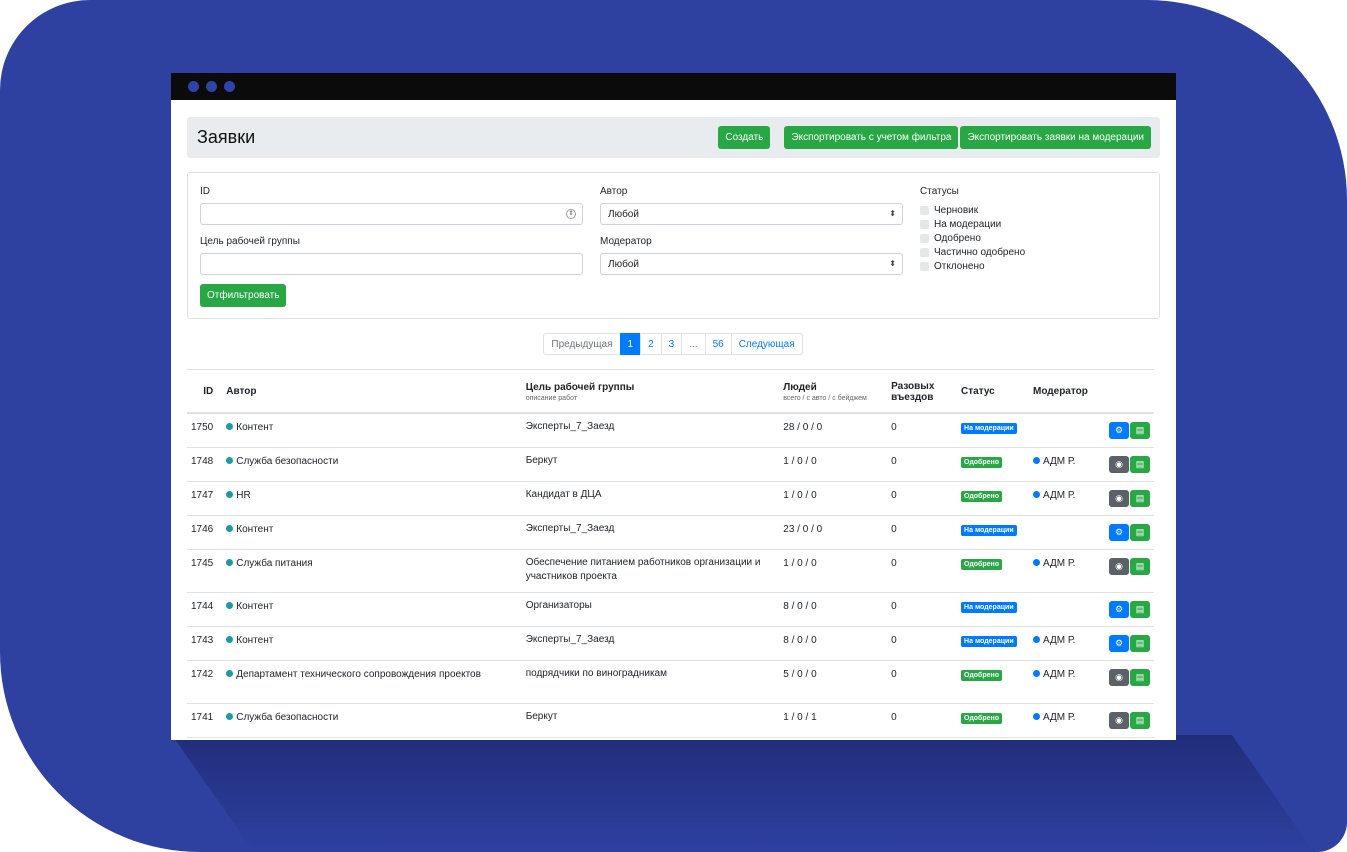 Image resolution: width=1347 pixels, height=852 pixels. I want to click on filter-submit-button: Отфильтровать, so click(243, 295).